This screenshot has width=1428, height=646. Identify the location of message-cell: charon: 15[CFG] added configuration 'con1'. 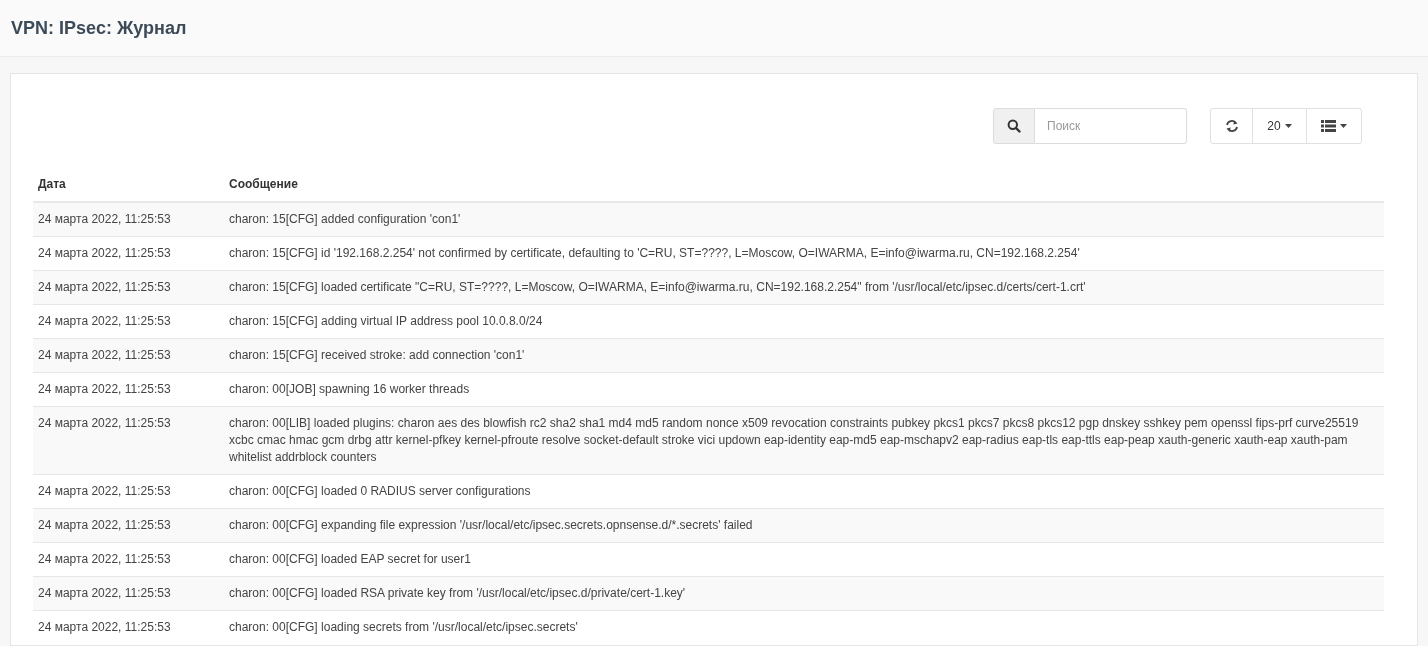
(804, 219).